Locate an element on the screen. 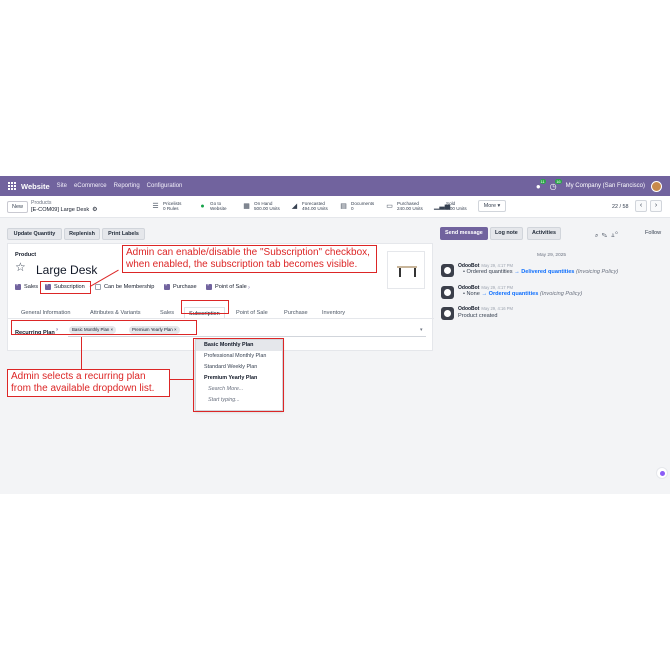  log-note-button: Log note is located at coordinates (506, 233).